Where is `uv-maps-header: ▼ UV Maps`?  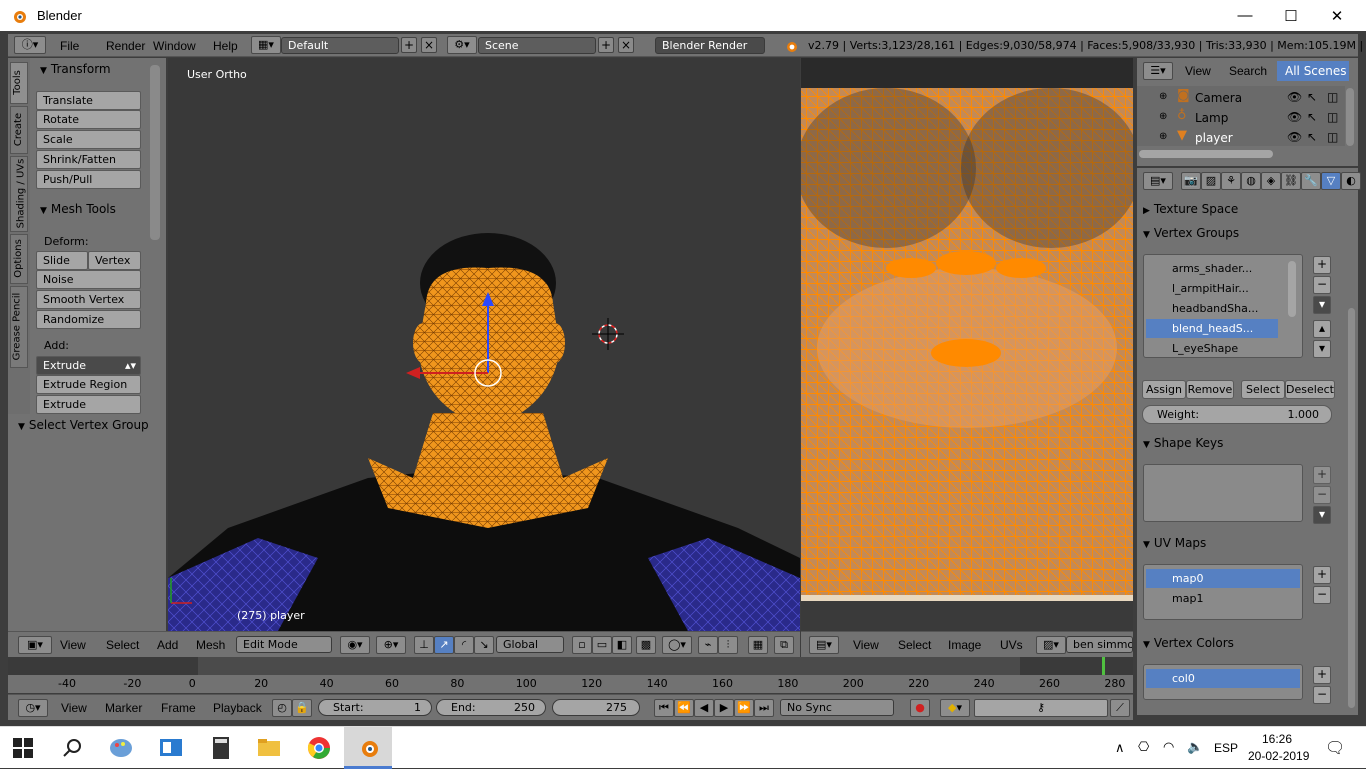
uv-maps-header: ▼ UV Maps is located at coordinates (1238, 543).